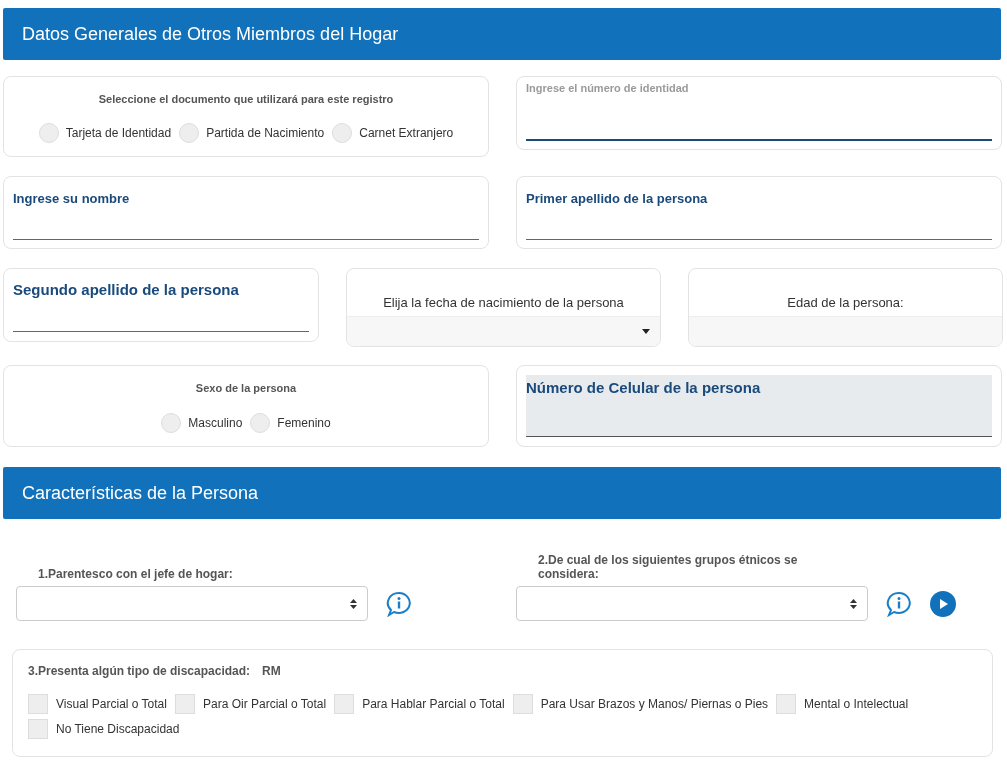  What do you see at coordinates (654, 704) in the screenshot?
I see `checkbox-label: Para Usar Brazos y Manos/ Piernas o Pies` at bounding box center [654, 704].